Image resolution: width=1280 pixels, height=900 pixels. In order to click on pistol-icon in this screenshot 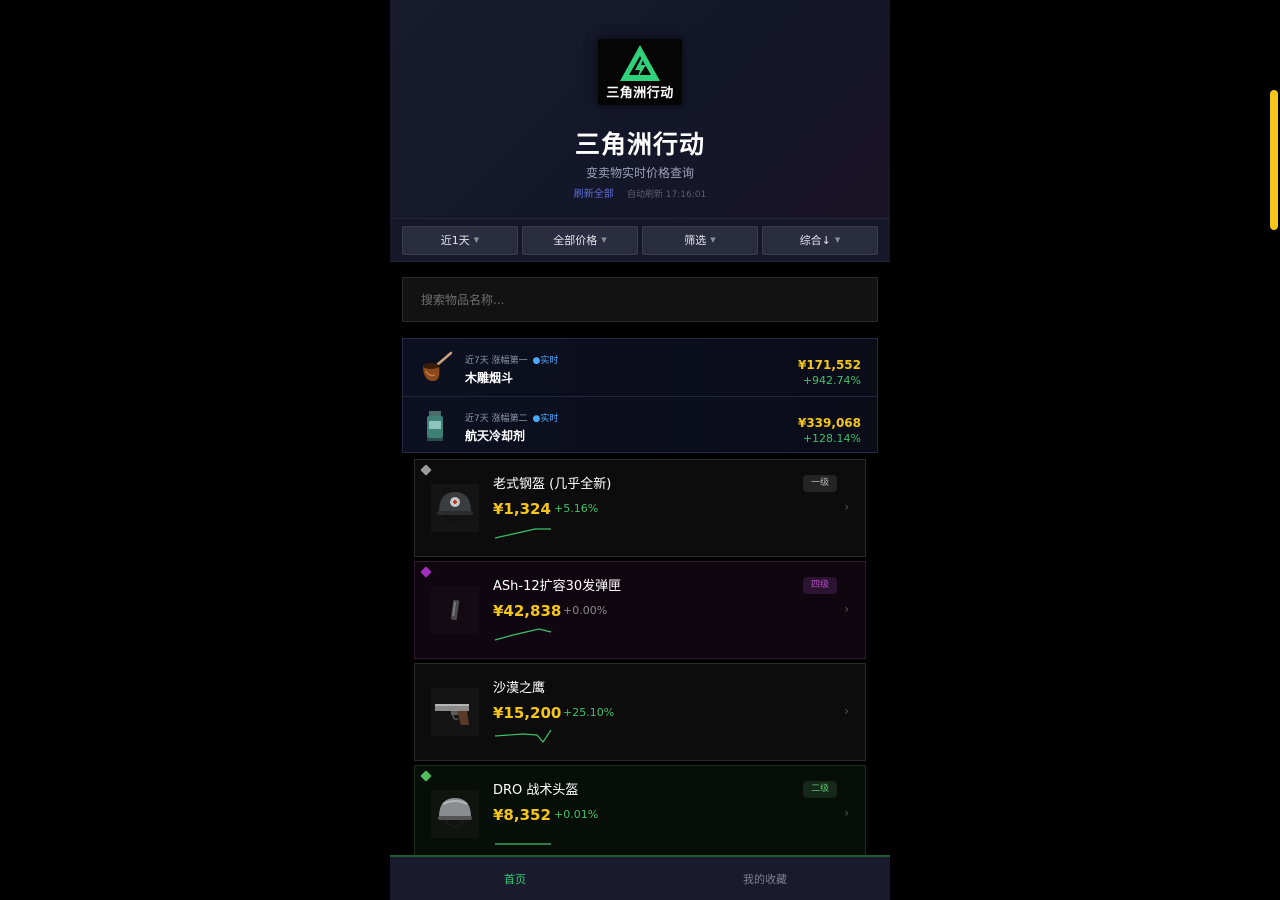, I will do `click(455, 712)`.